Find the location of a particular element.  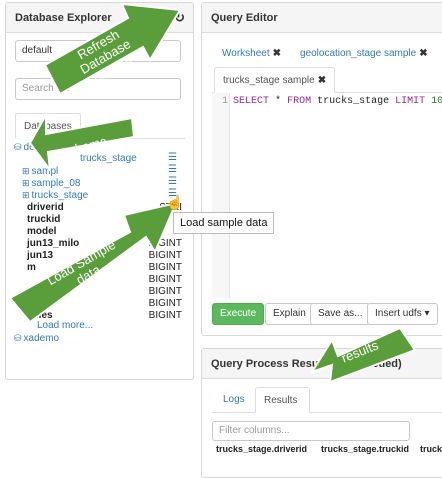

table-3-label: trucks_stage is located at coordinates (60, 195).